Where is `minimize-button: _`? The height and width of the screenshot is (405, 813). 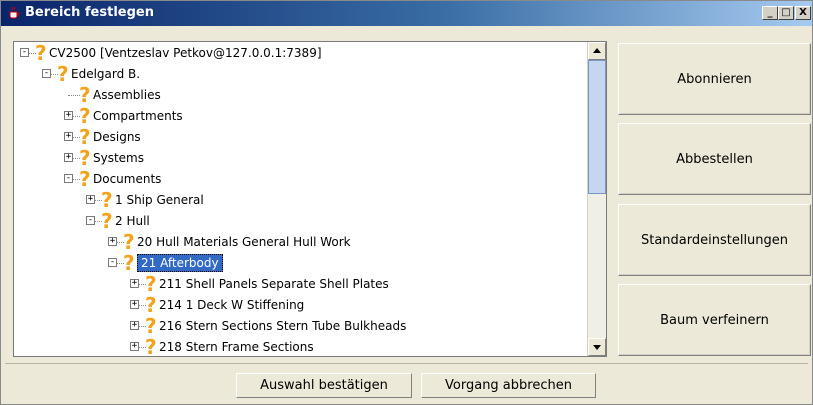 minimize-button: _ is located at coordinates (770, 13).